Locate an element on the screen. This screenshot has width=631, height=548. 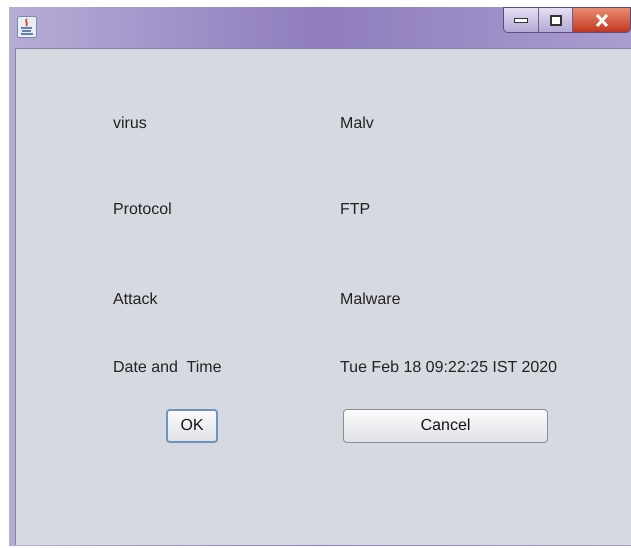
close-button is located at coordinates (601, 20).